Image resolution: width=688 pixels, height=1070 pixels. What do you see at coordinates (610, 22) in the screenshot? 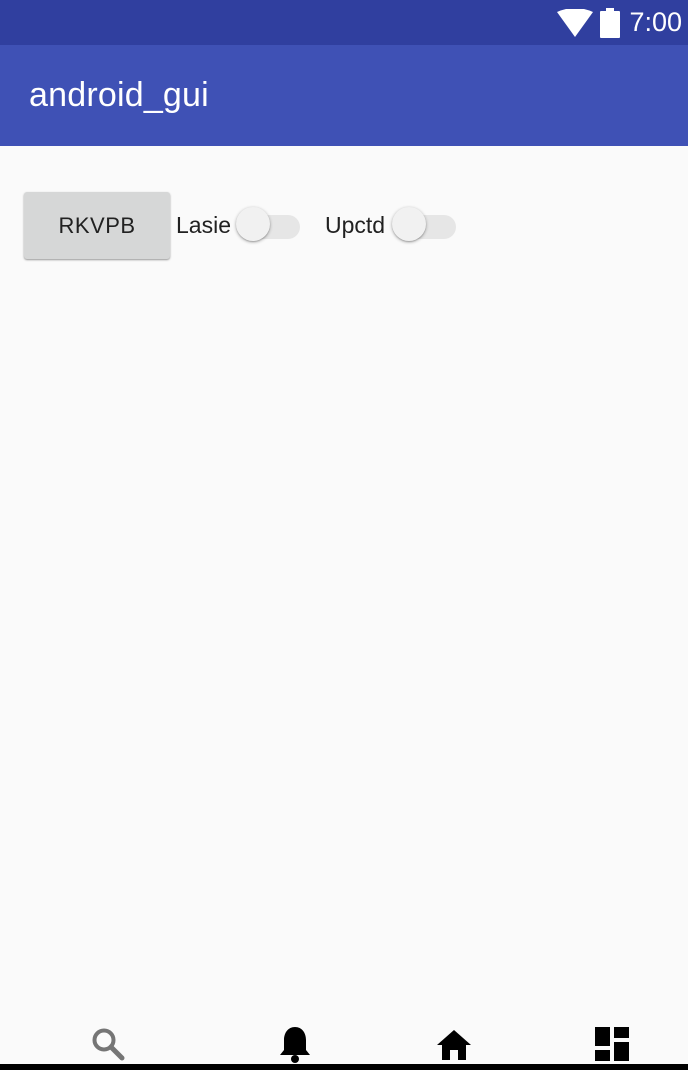
I see `battery-icon` at bounding box center [610, 22].